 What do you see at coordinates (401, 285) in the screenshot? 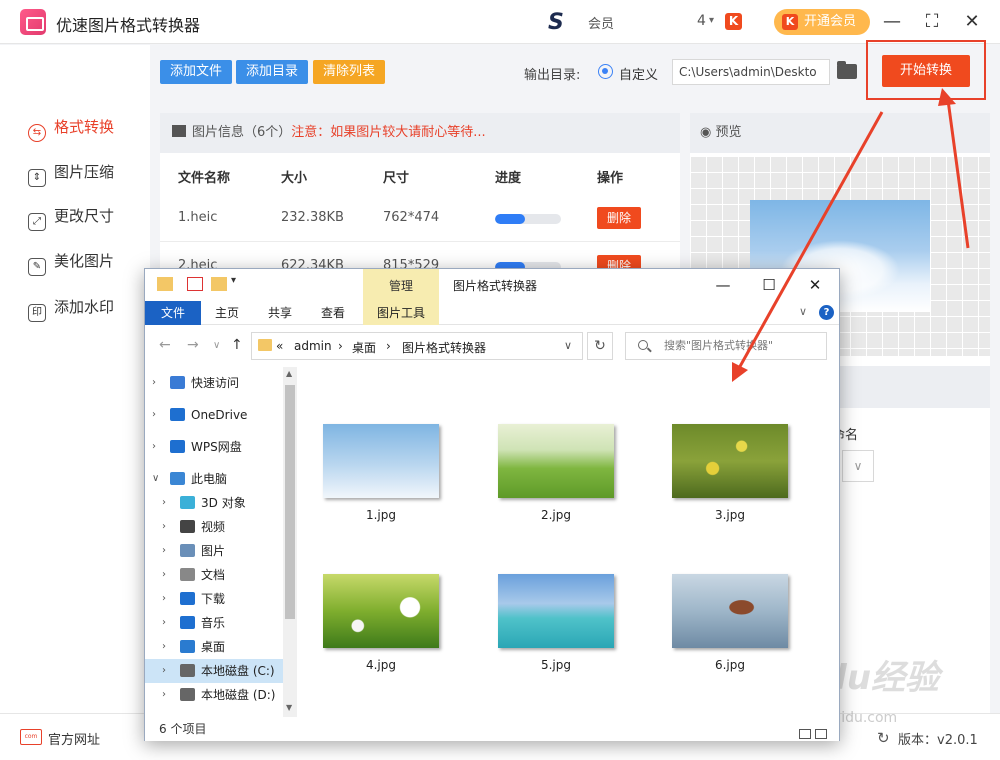
I see `manage-tab: 管理` at bounding box center [401, 285].